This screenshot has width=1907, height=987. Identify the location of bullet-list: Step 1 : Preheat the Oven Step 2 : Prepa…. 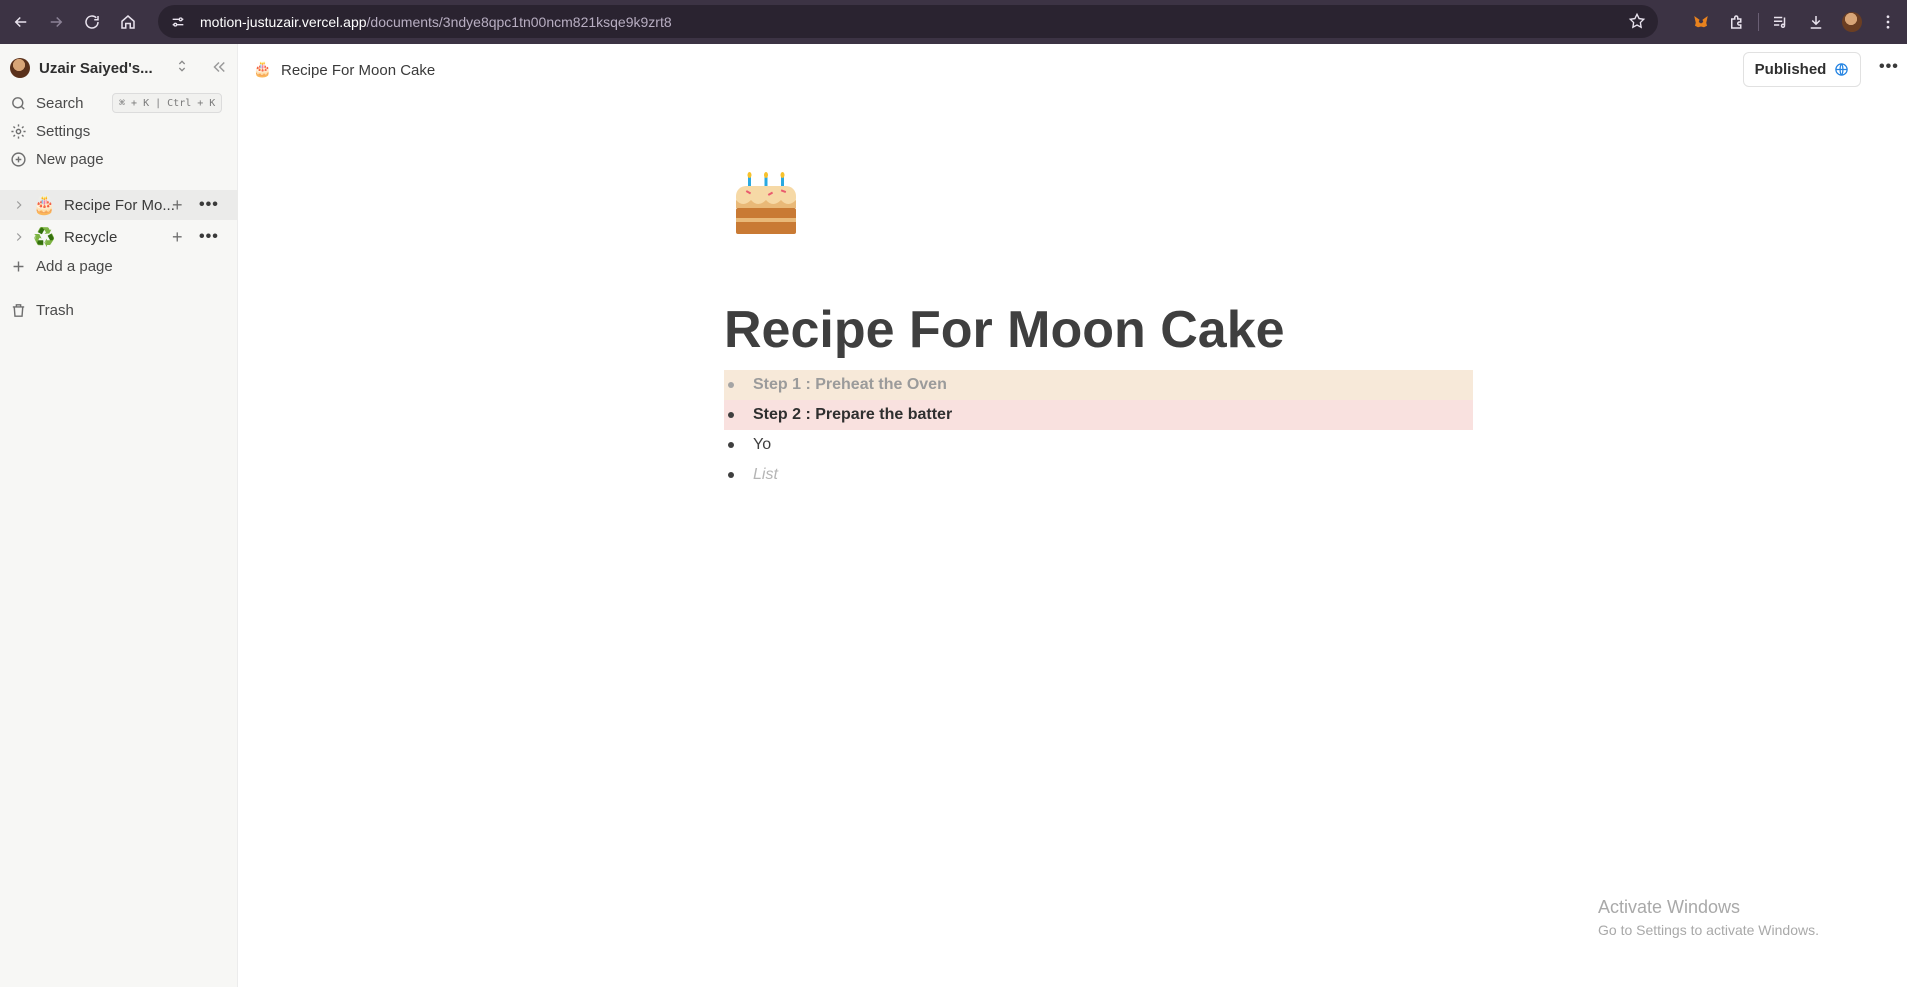
(1098, 430).